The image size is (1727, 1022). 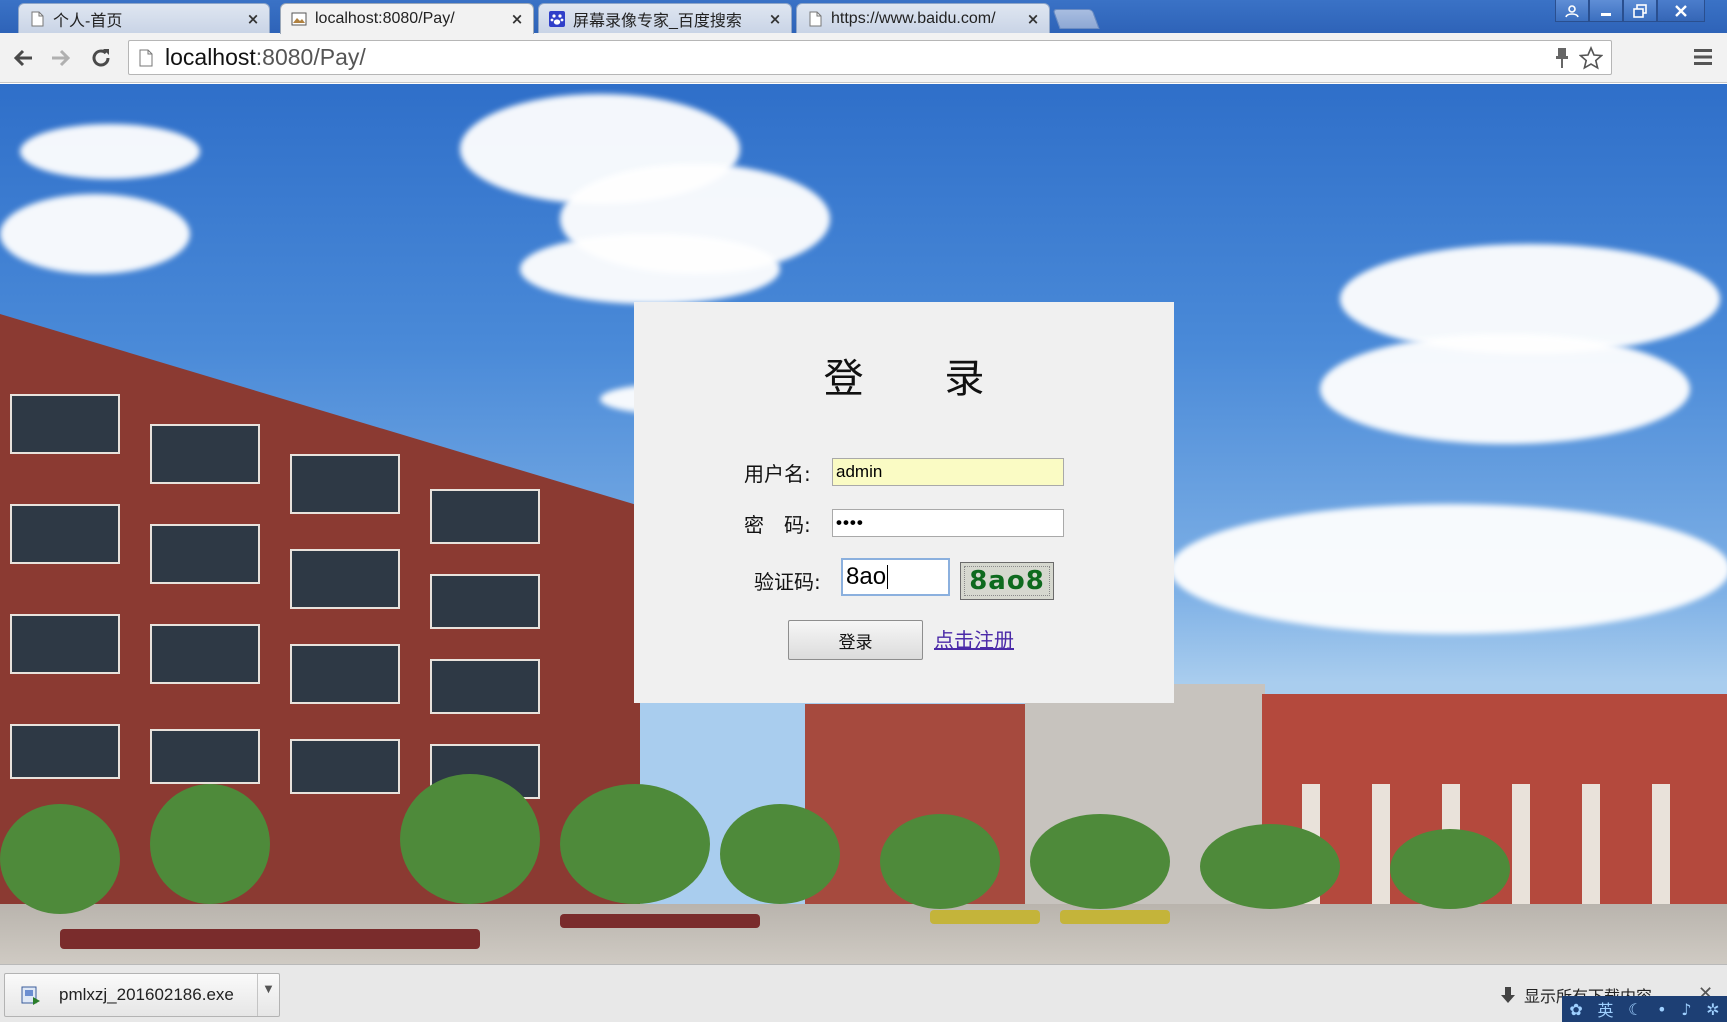 I want to click on password-input: ••••, so click(x=948, y=523).